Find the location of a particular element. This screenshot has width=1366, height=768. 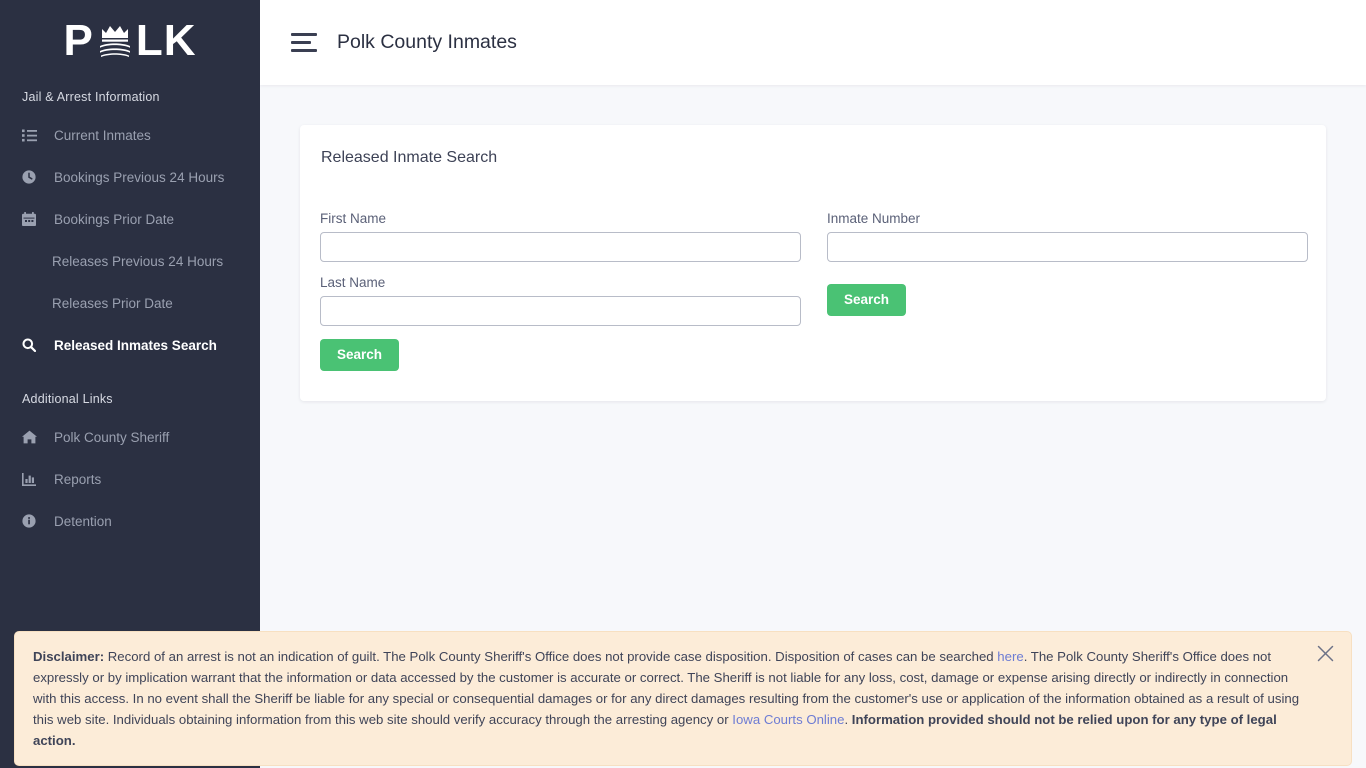

sidebar-item-releases-prior-date: Releases Prior Date is located at coordinates (130, 303).